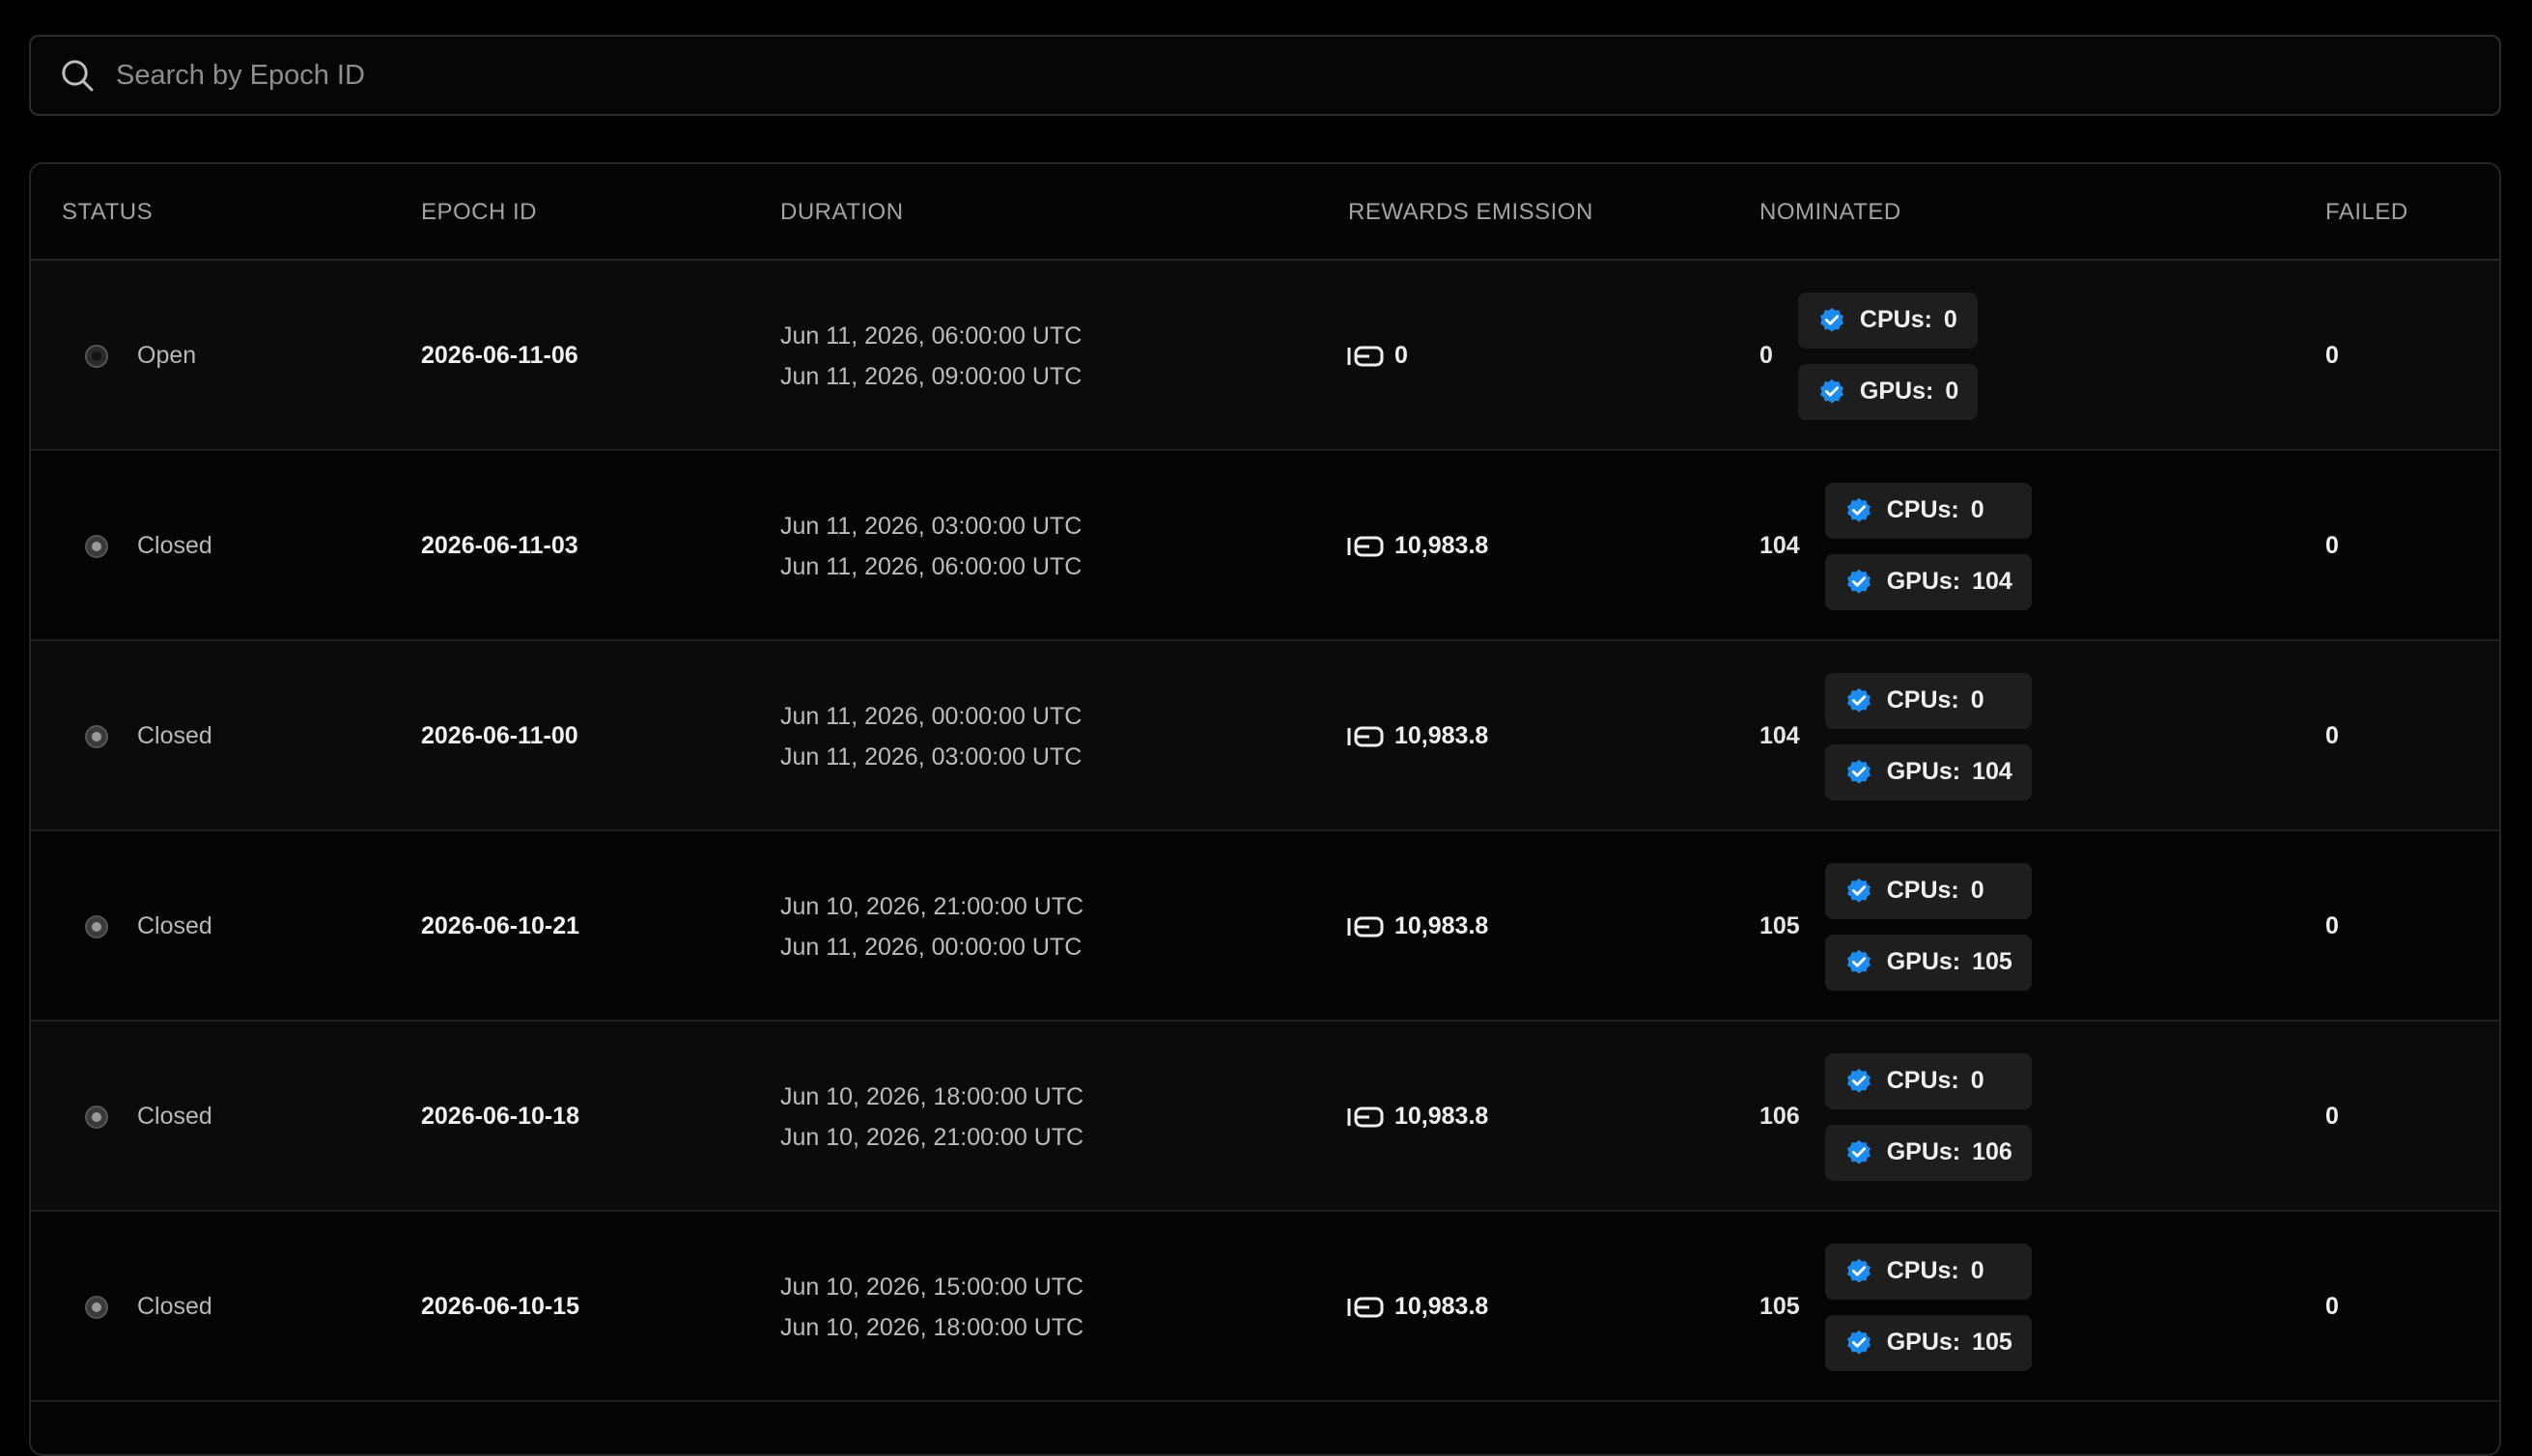 This screenshot has height=1456, width=2532. Describe the element at coordinates (499, 736) in the screenshot. I see `epoch-id: 2026-06-11-00` at that location.